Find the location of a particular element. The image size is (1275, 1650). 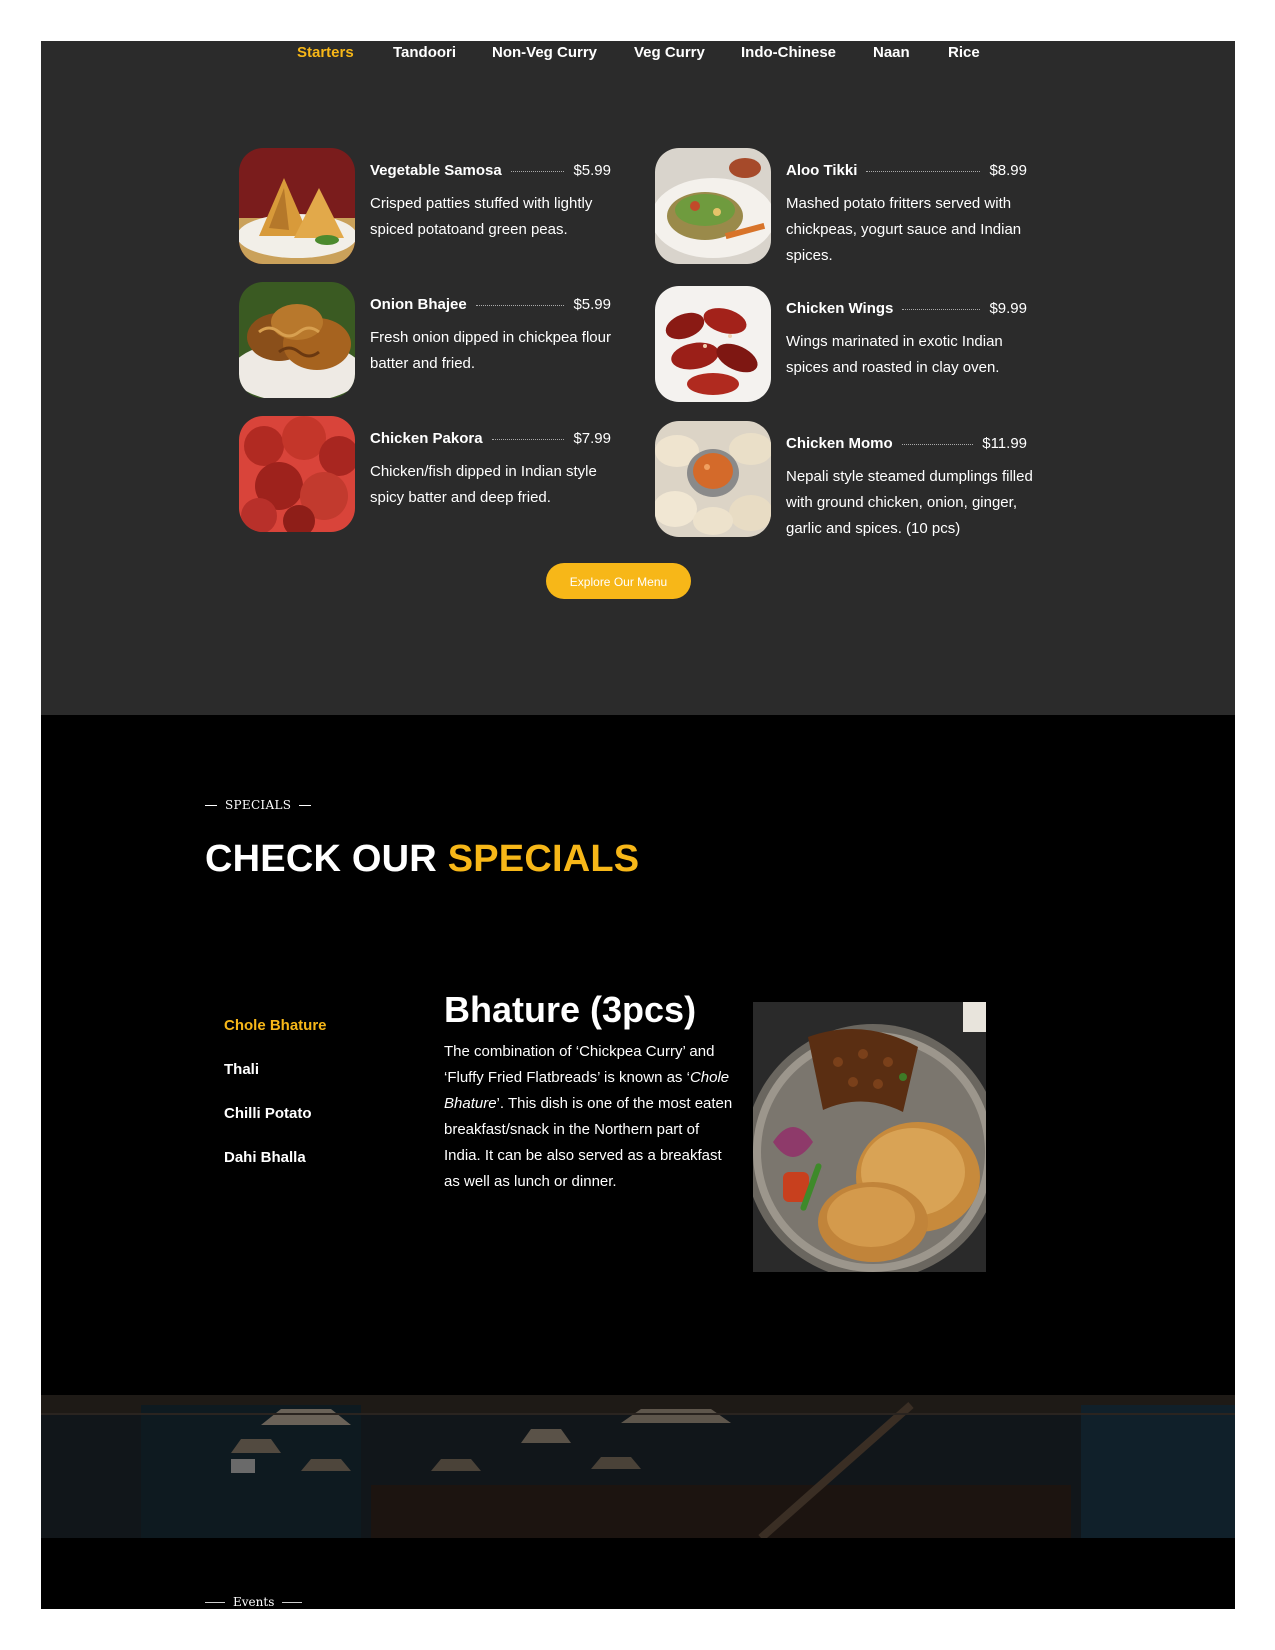

item-name: Onion Bhajee is located at coordinates (418, 304).